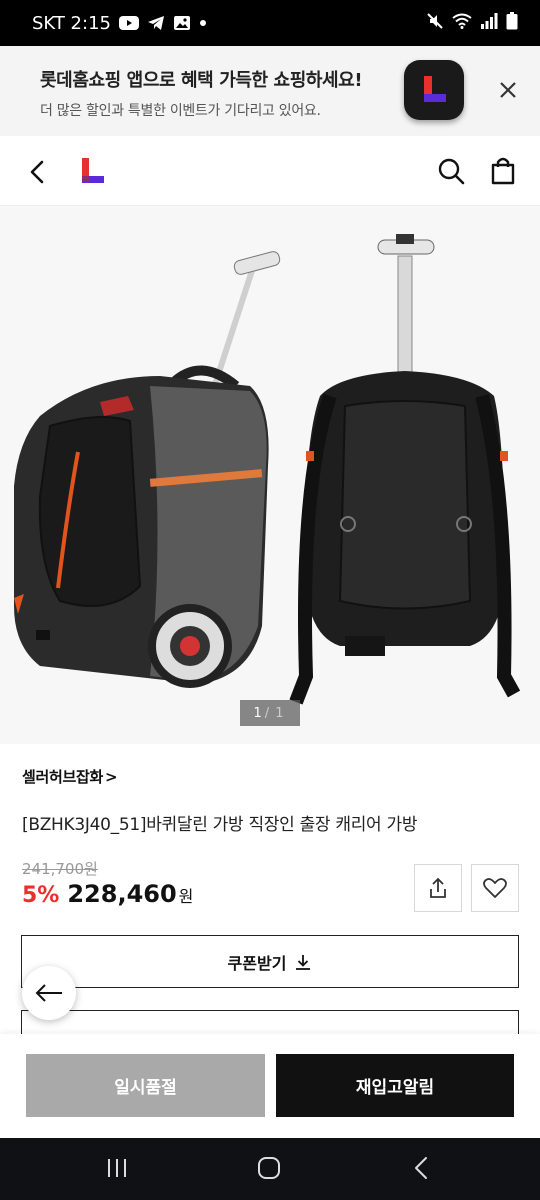  What do you see at coordinates (111, 776) in the screenshot?
I see `seller-chevron-icon: >` at bounding box center [111, 776].